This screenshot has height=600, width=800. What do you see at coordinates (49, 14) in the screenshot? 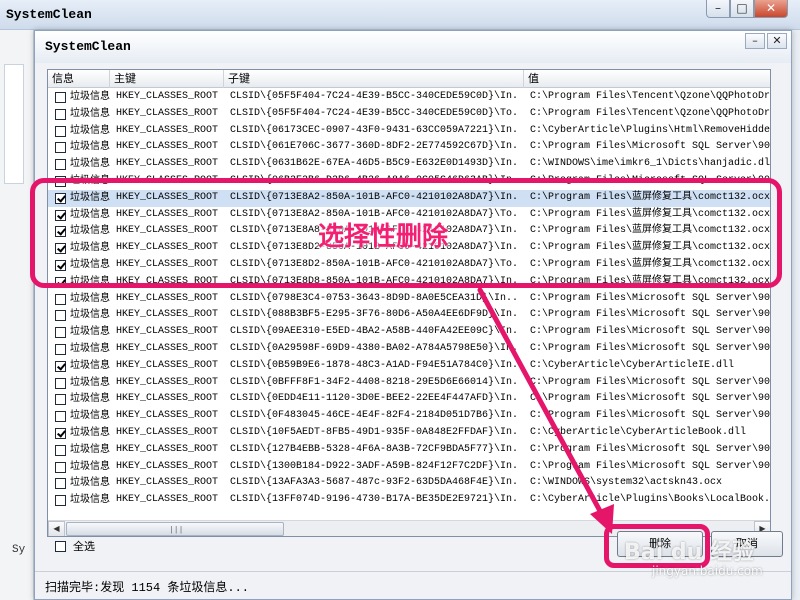
I see `background-window-title: SystemClean` at bounding box center [49, 14].